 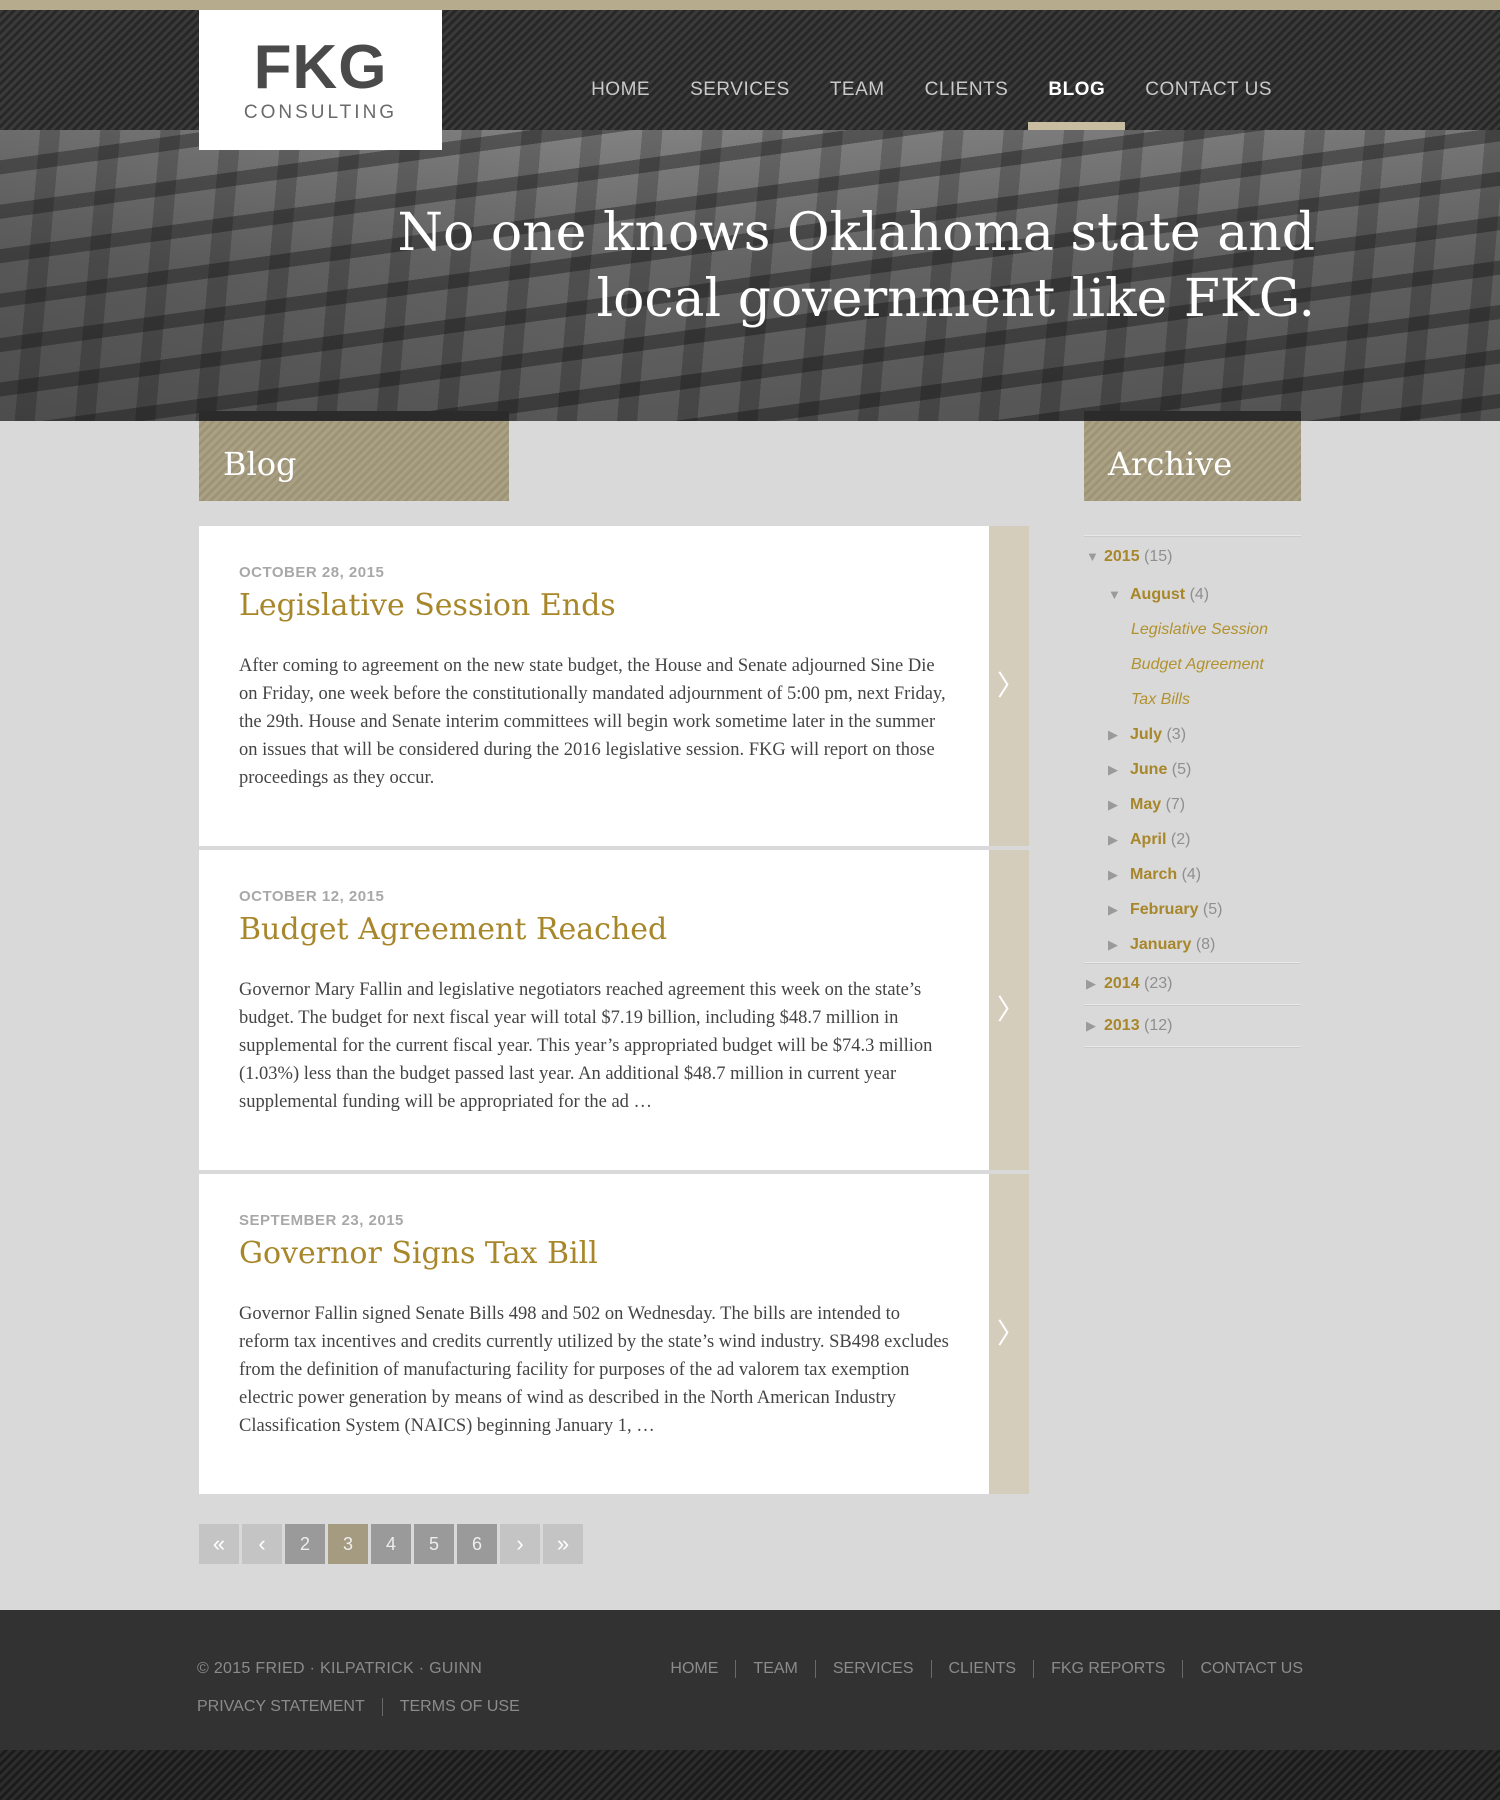 I want to click on footer-nav-home: HOME, so click(x=702, y=1669).